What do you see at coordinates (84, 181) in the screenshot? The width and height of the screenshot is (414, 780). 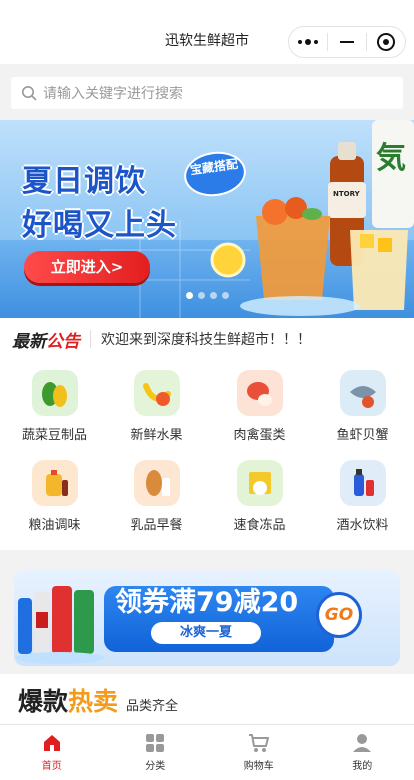 I see `banner-headline-1: 夏日调饮` at bounding box center [84, 181].